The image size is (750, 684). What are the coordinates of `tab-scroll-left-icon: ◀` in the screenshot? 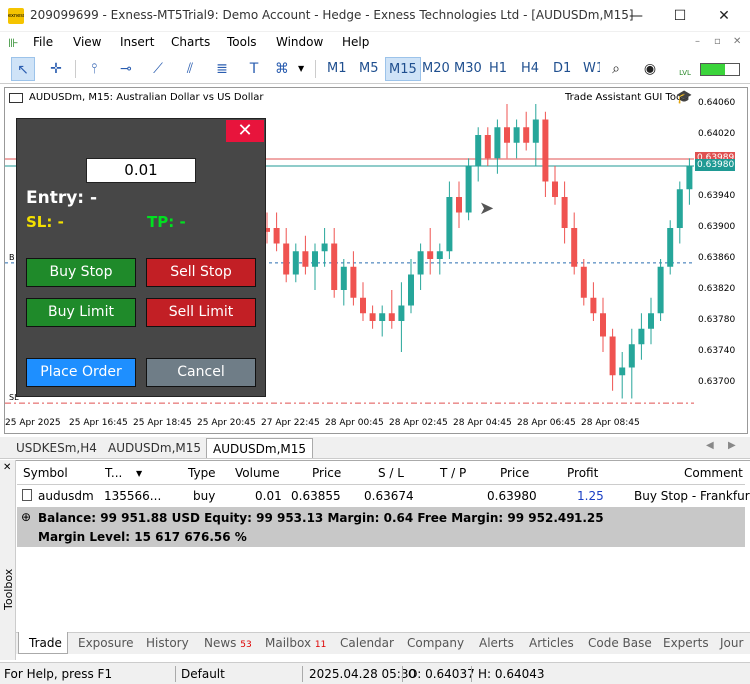 It's located at (710, 445).